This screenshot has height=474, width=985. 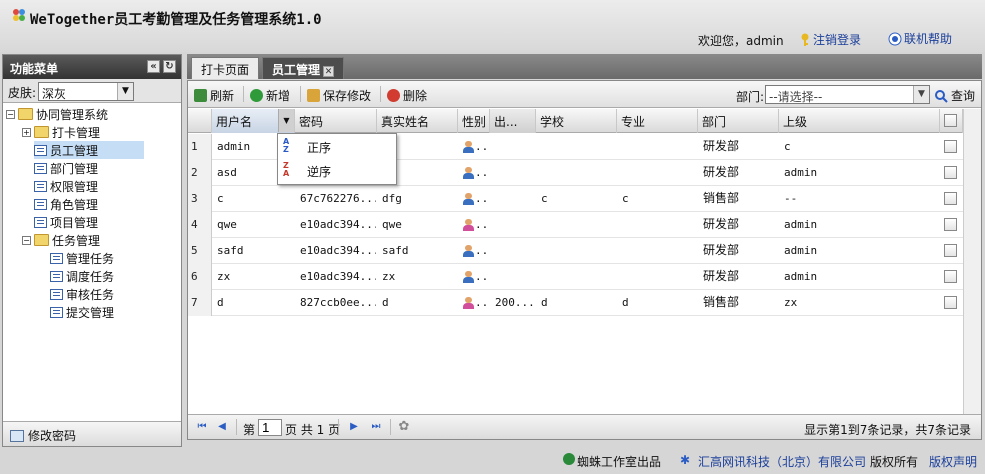 I want to click on sort-asc-item: A Z 正序, so click(x=337, y=147).